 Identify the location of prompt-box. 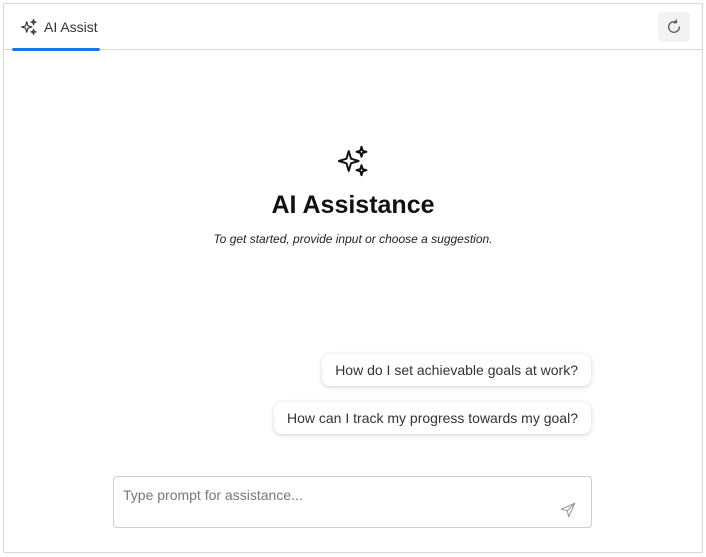
(352, 502).